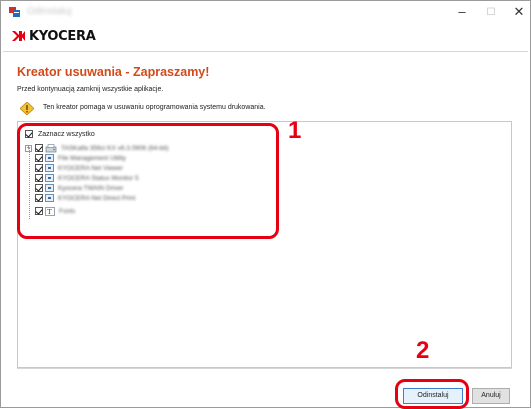  Describe the element at coordinates (113, 72) in the screenshot. I see `wizard-heading: Kreator usuwania - Zapraszamy!` at that location.